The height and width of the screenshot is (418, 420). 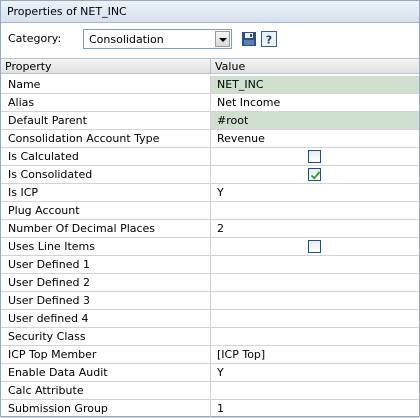 I want to click on property-name: Security Class, so click(x=106, y=336).